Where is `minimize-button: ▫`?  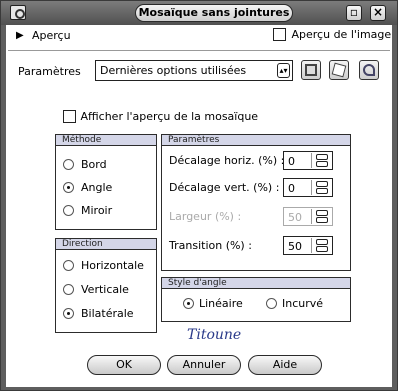
minimize-button: ▫ is located at coordinates (354, 13).